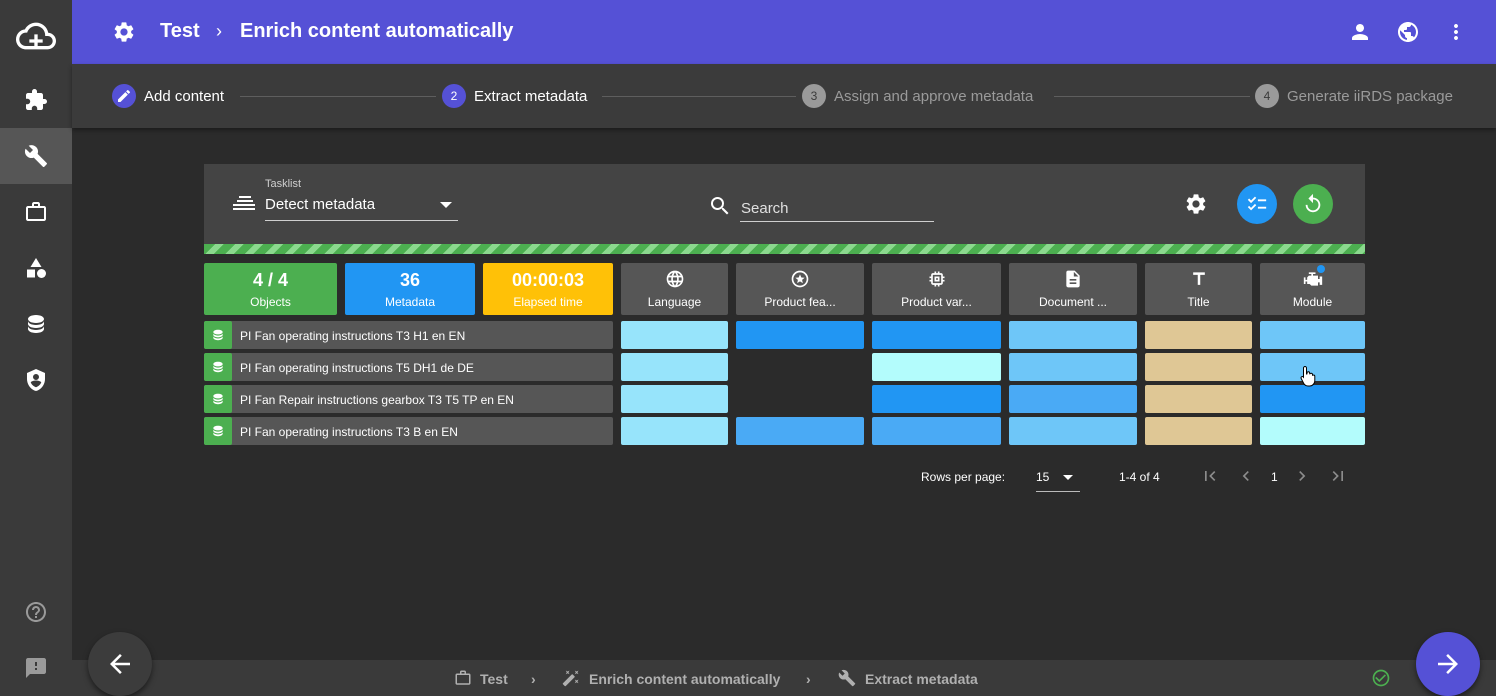  Describe the element at coordinates (124, 32) in the screenshot. I see `settings-gear-icon` at that location.